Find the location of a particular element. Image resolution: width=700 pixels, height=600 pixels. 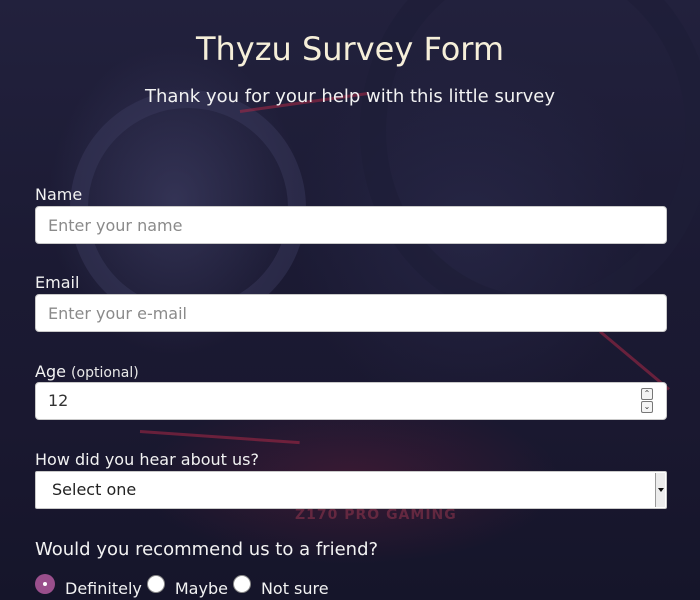

radio-label-definitely: Definitely is located at coordinates (103, 588).